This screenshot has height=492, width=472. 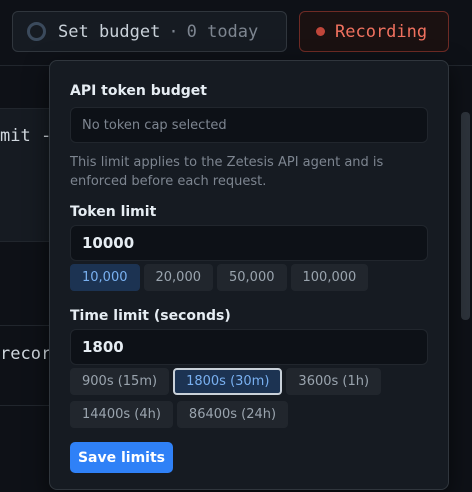 What do you see at coordinates (334, 381) in the screenshot?
I see `time-preset-3600: 3600s (1h)` at bounding box center [334, 381].